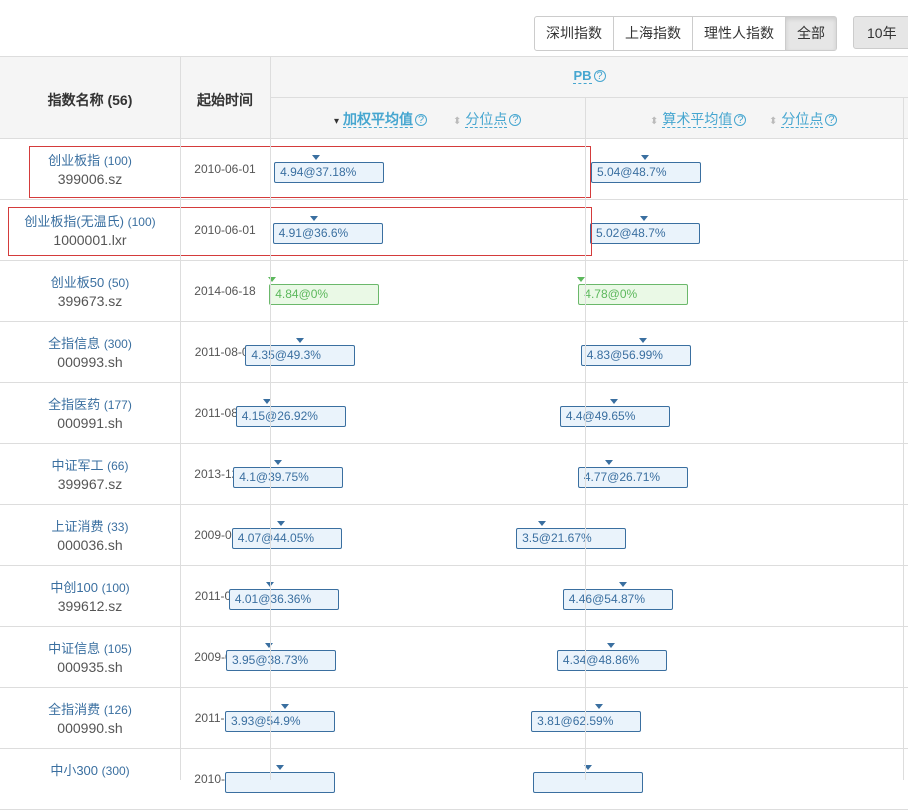 This screenshot has height=810, width=908. Describe the element at coordinates (644, 233) in the screenshot. I see `arith-pb-value: 5.02@48.7%` at that location.